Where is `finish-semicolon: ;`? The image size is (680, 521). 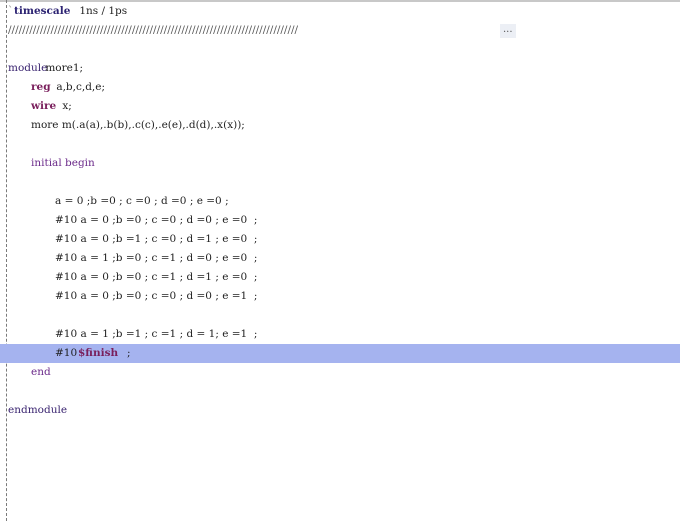 finish-semicolon: ; is located at coordinates (129, 353).